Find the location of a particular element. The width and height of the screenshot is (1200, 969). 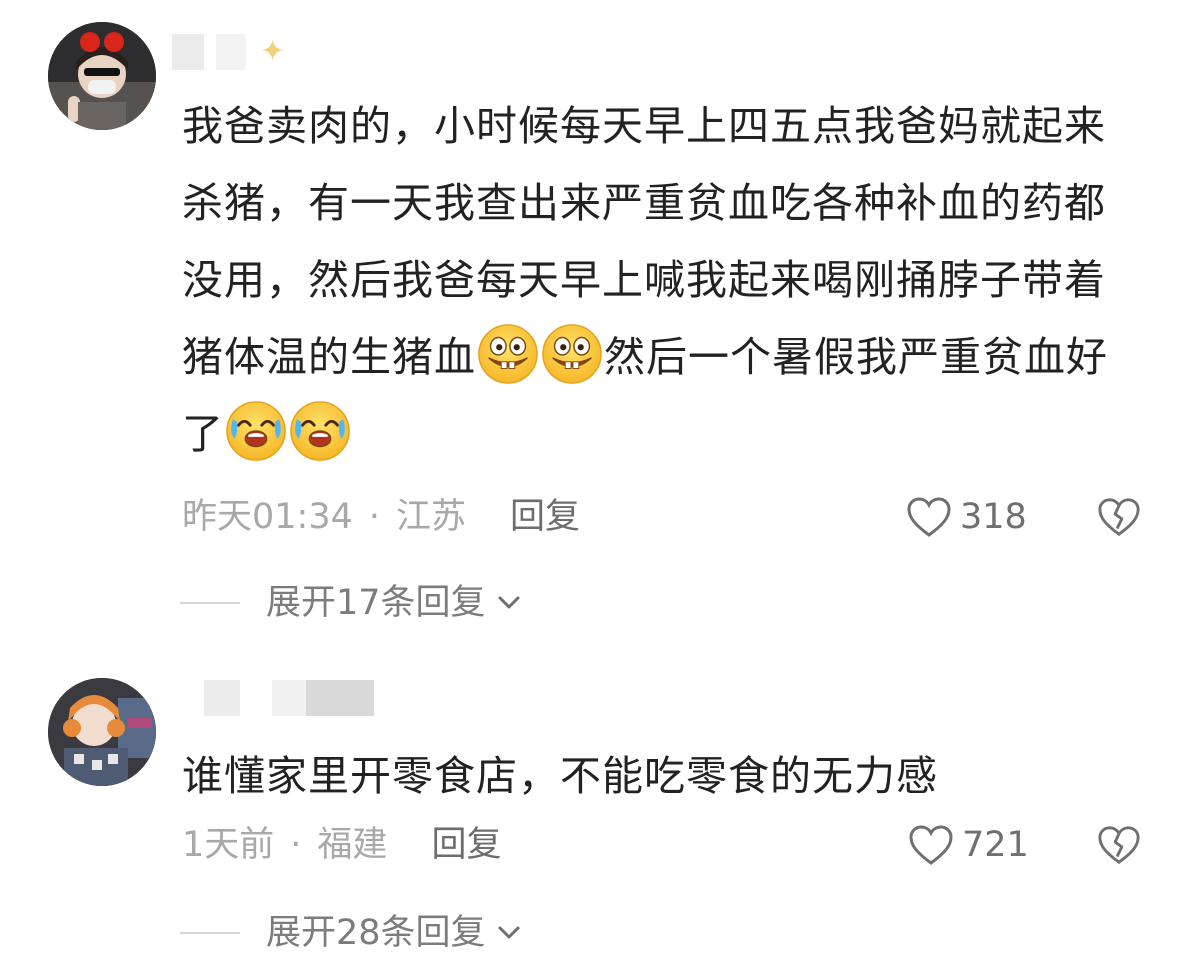

comment-meta: 1天前 · 福建 回复 is located at coordinates (341, 845).